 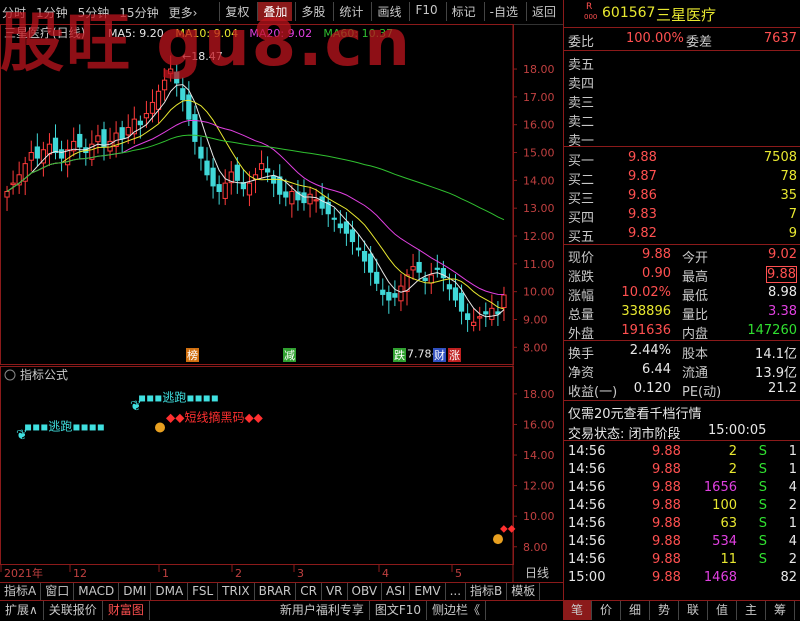 What do you see at coordinates (52, 12) in the screenshot?
I see `period-1: 1分钟` at bounding box center [52, 12].